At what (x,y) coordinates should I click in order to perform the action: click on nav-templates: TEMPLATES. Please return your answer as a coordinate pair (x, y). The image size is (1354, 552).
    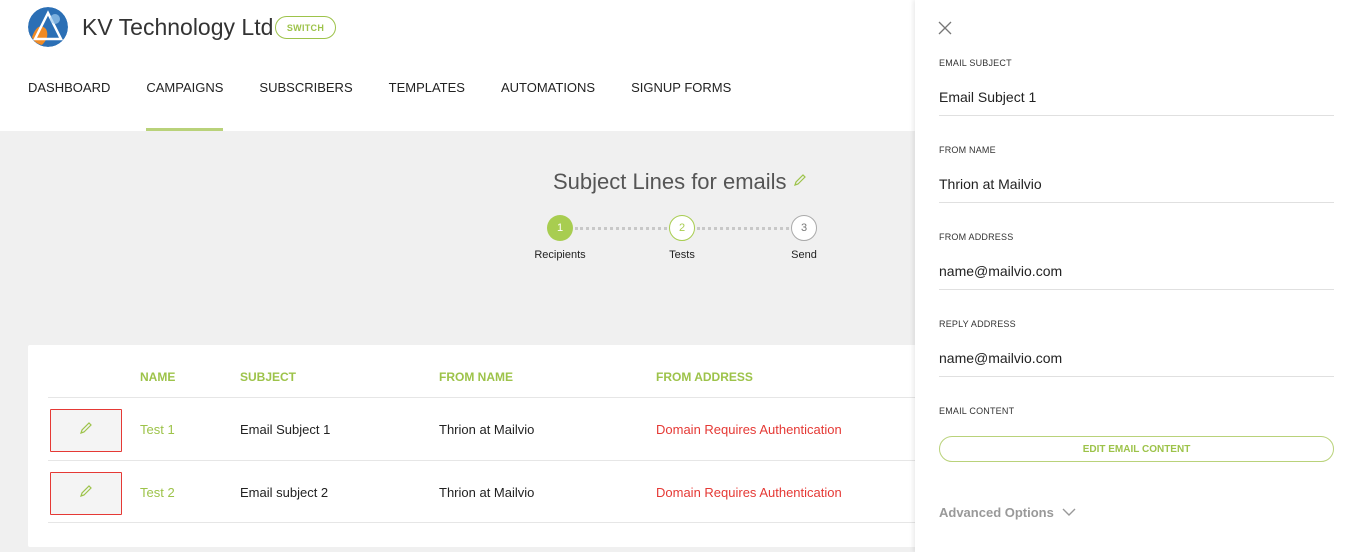
    Looking at the image, I should click on (427, 105).